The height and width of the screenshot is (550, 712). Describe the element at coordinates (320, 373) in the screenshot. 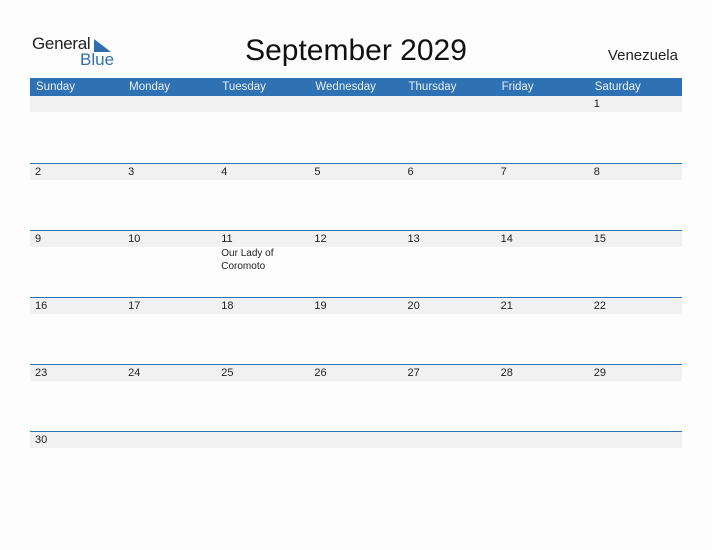

I see `day-number: 26` at that location.